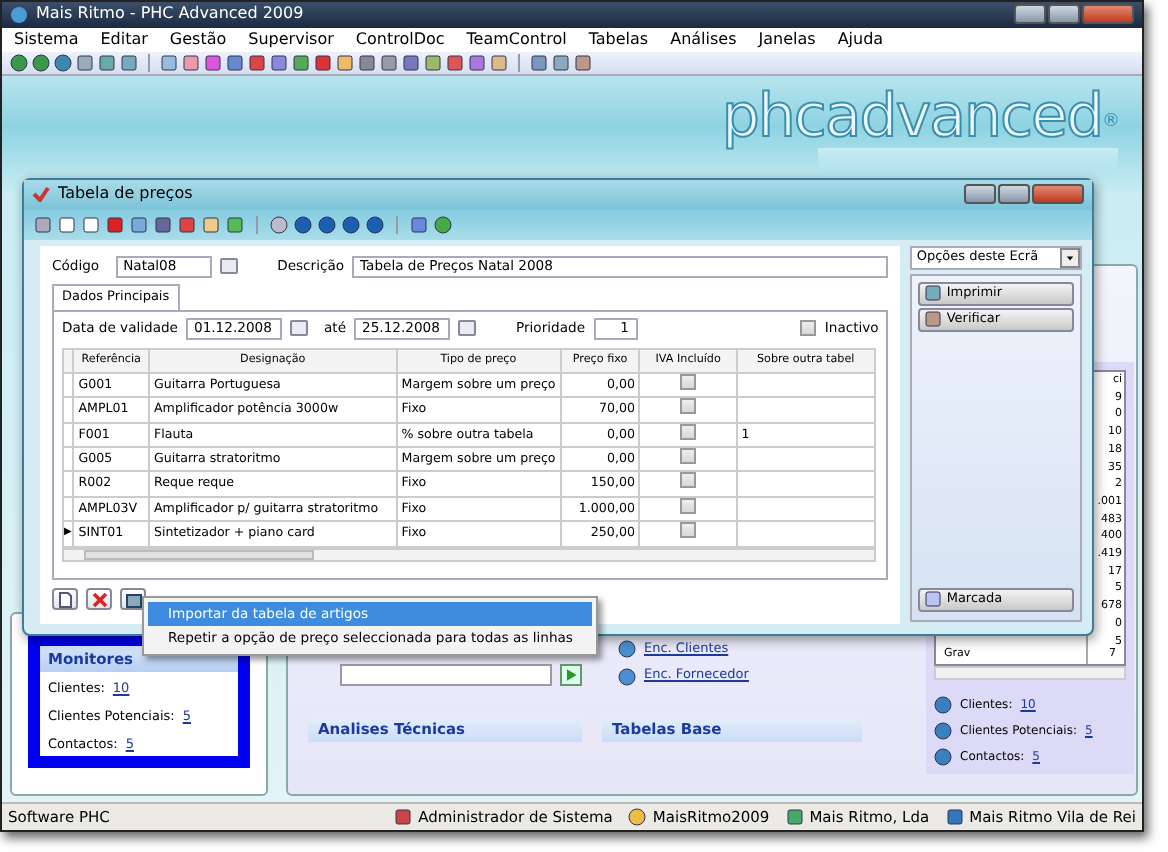 The height and width of the screenshot is (852, 1168). I want to click on menu-item: ControlDoc, so click(400, 39).